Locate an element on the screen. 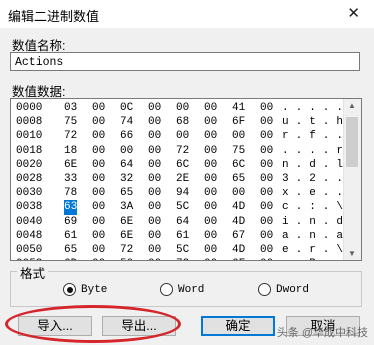 Image resolution: width=374 pixels, height=345 pixels. hex-byte: 66 is located at coordinates (126, 136).